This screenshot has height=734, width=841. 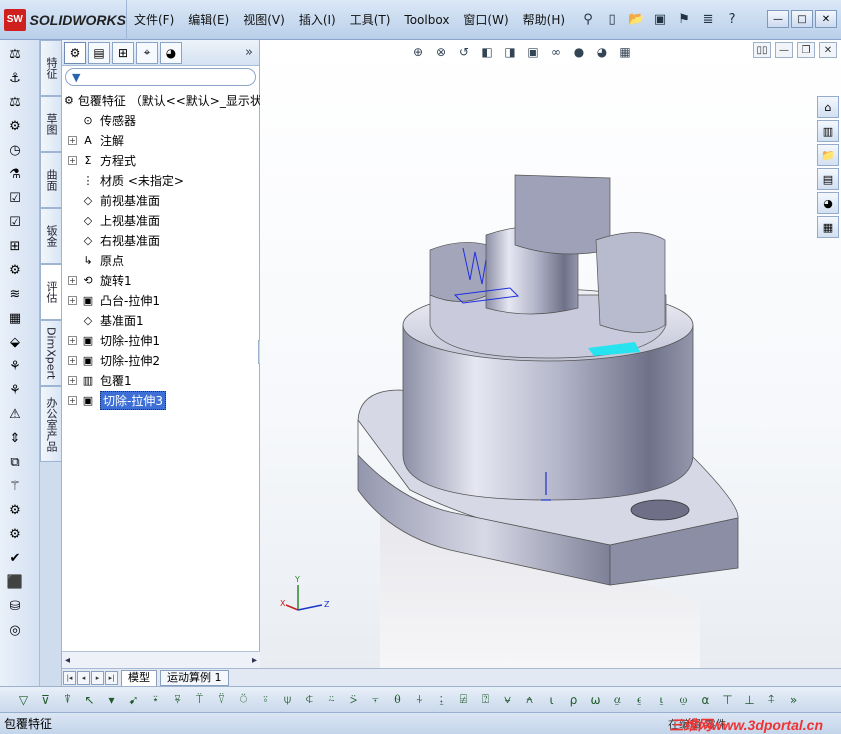 I want to click on maximize-button: □, so click(x=802, y=19).